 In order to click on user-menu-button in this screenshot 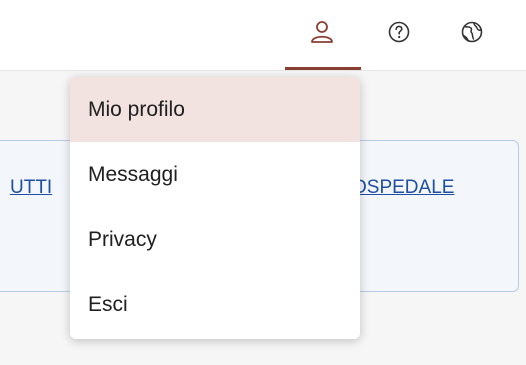, I will do `click(322, 32)`.